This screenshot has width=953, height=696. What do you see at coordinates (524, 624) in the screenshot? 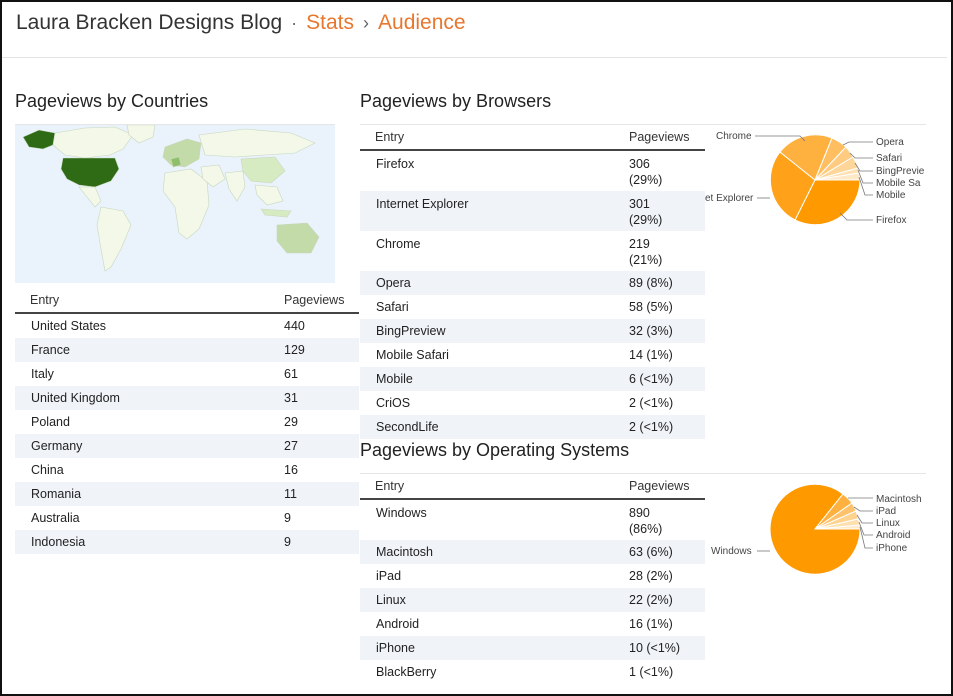
I see `table-row: Android 16 (1%)` at bounding box center [524, 624].